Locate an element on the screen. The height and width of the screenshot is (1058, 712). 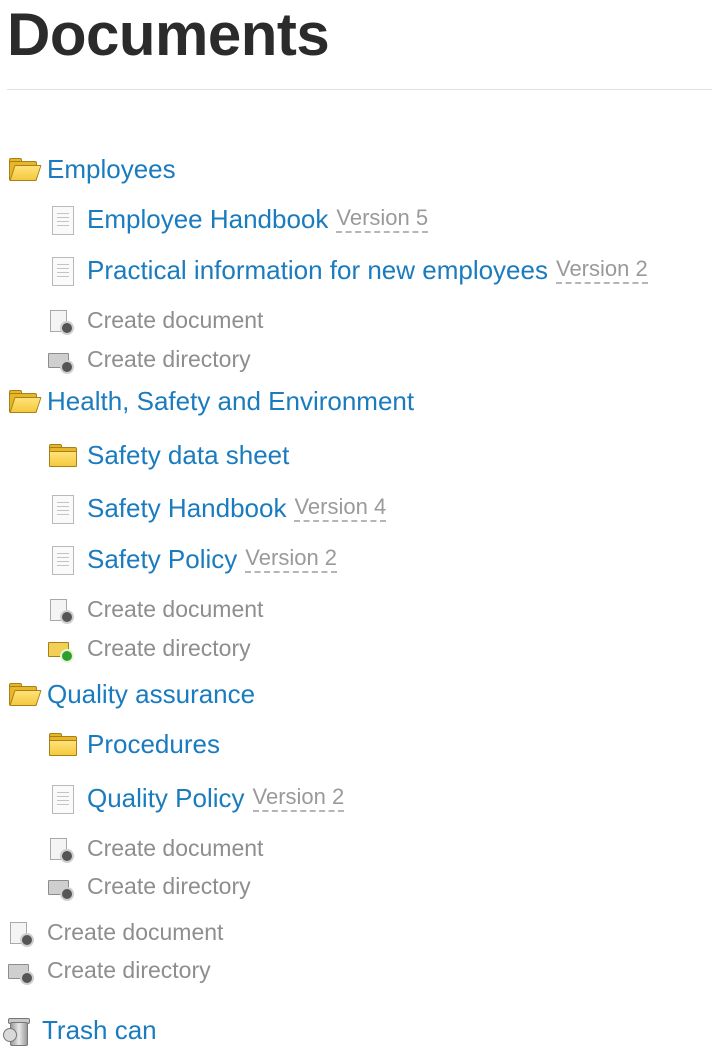
folder-employees: Employees is located at coordinates (91, 169).